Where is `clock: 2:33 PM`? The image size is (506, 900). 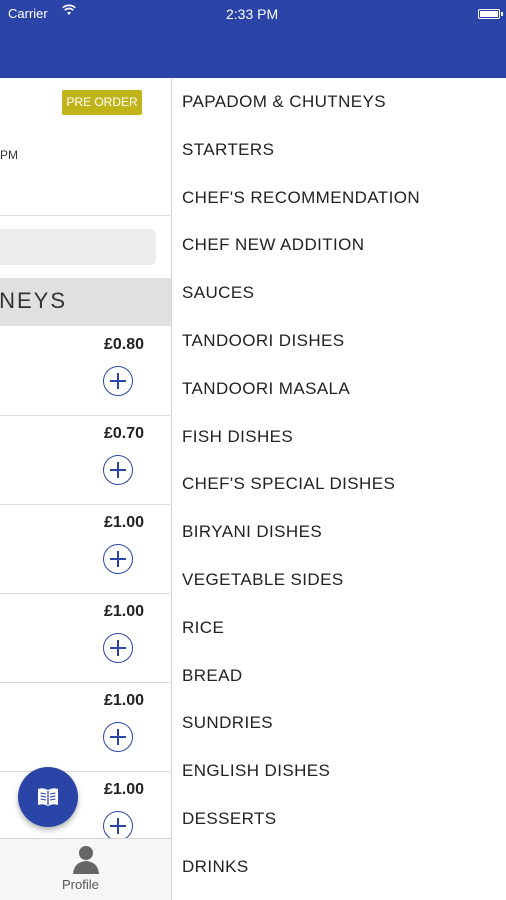
clock: 2:33 PM is located at coordinates (252, 14).